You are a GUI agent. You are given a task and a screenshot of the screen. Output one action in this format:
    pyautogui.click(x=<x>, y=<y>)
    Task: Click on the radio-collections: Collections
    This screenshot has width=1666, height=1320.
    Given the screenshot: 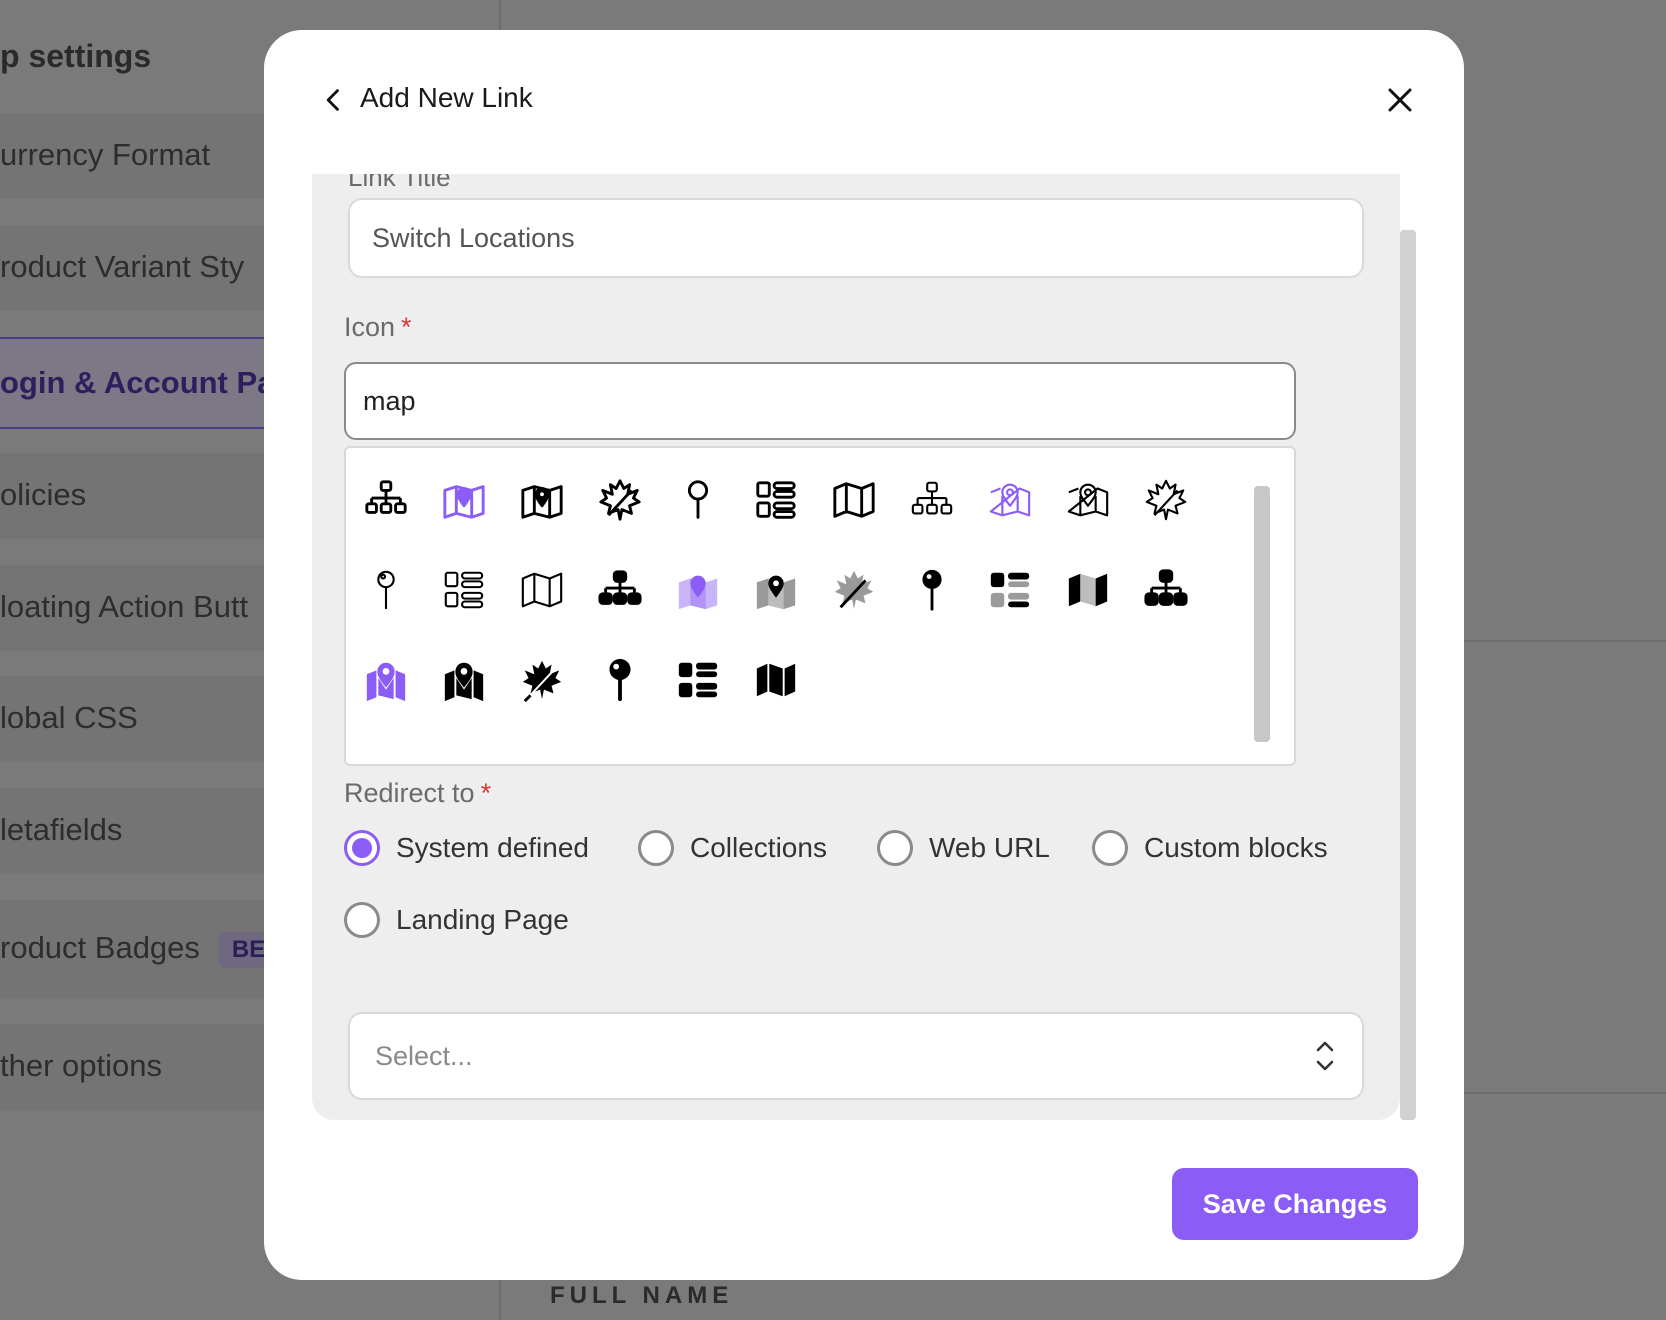 What is the action you would take?
    pyautogui.click(x=732, y=848)
    